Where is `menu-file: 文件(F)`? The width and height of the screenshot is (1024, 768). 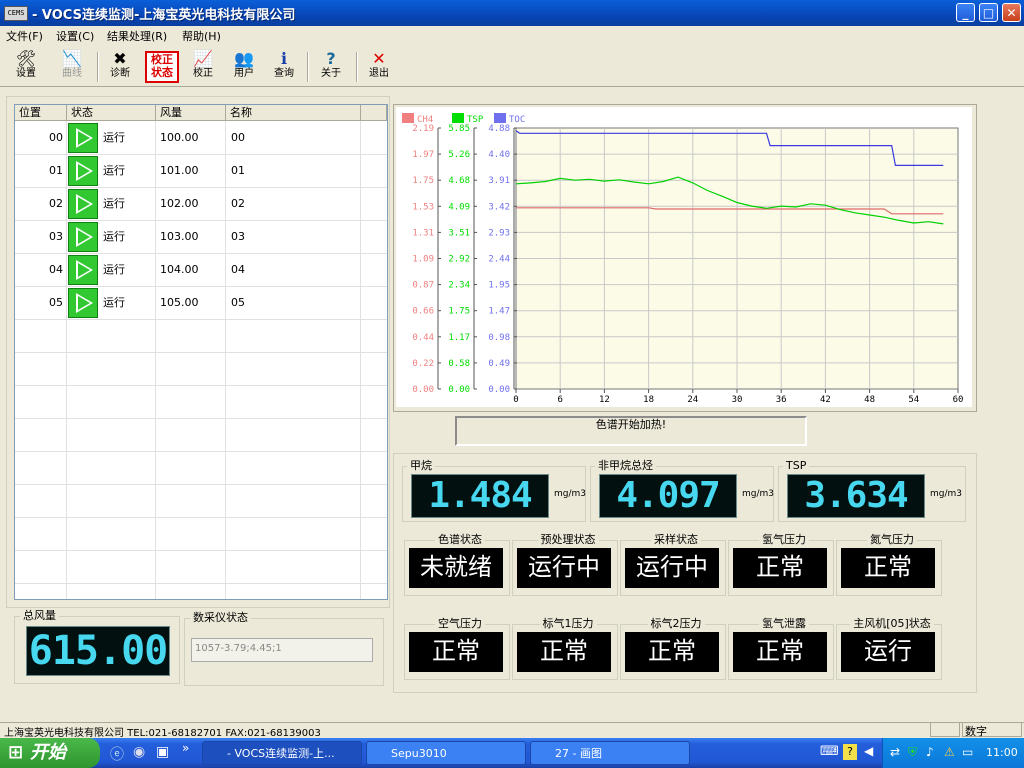
menu-file: 文件(F) is located at coordinates (24, 36).